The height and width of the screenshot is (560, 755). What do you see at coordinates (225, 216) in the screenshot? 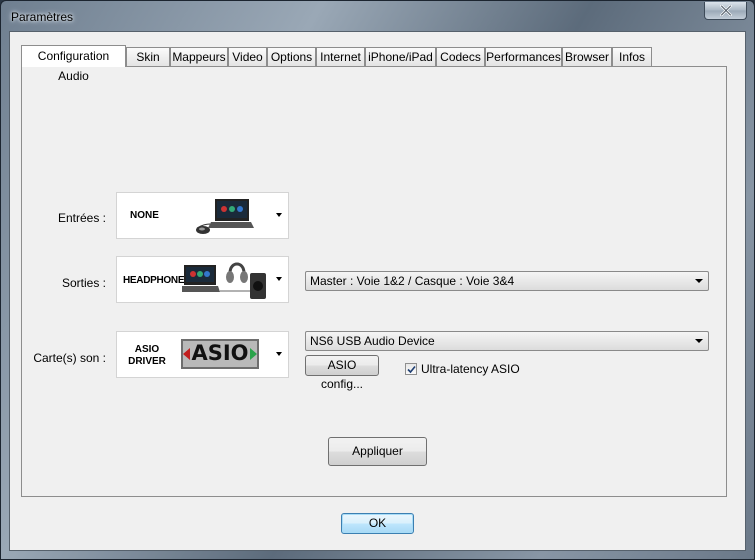
I see `laptop-mouse-icon` at bounding box center [225, 216].